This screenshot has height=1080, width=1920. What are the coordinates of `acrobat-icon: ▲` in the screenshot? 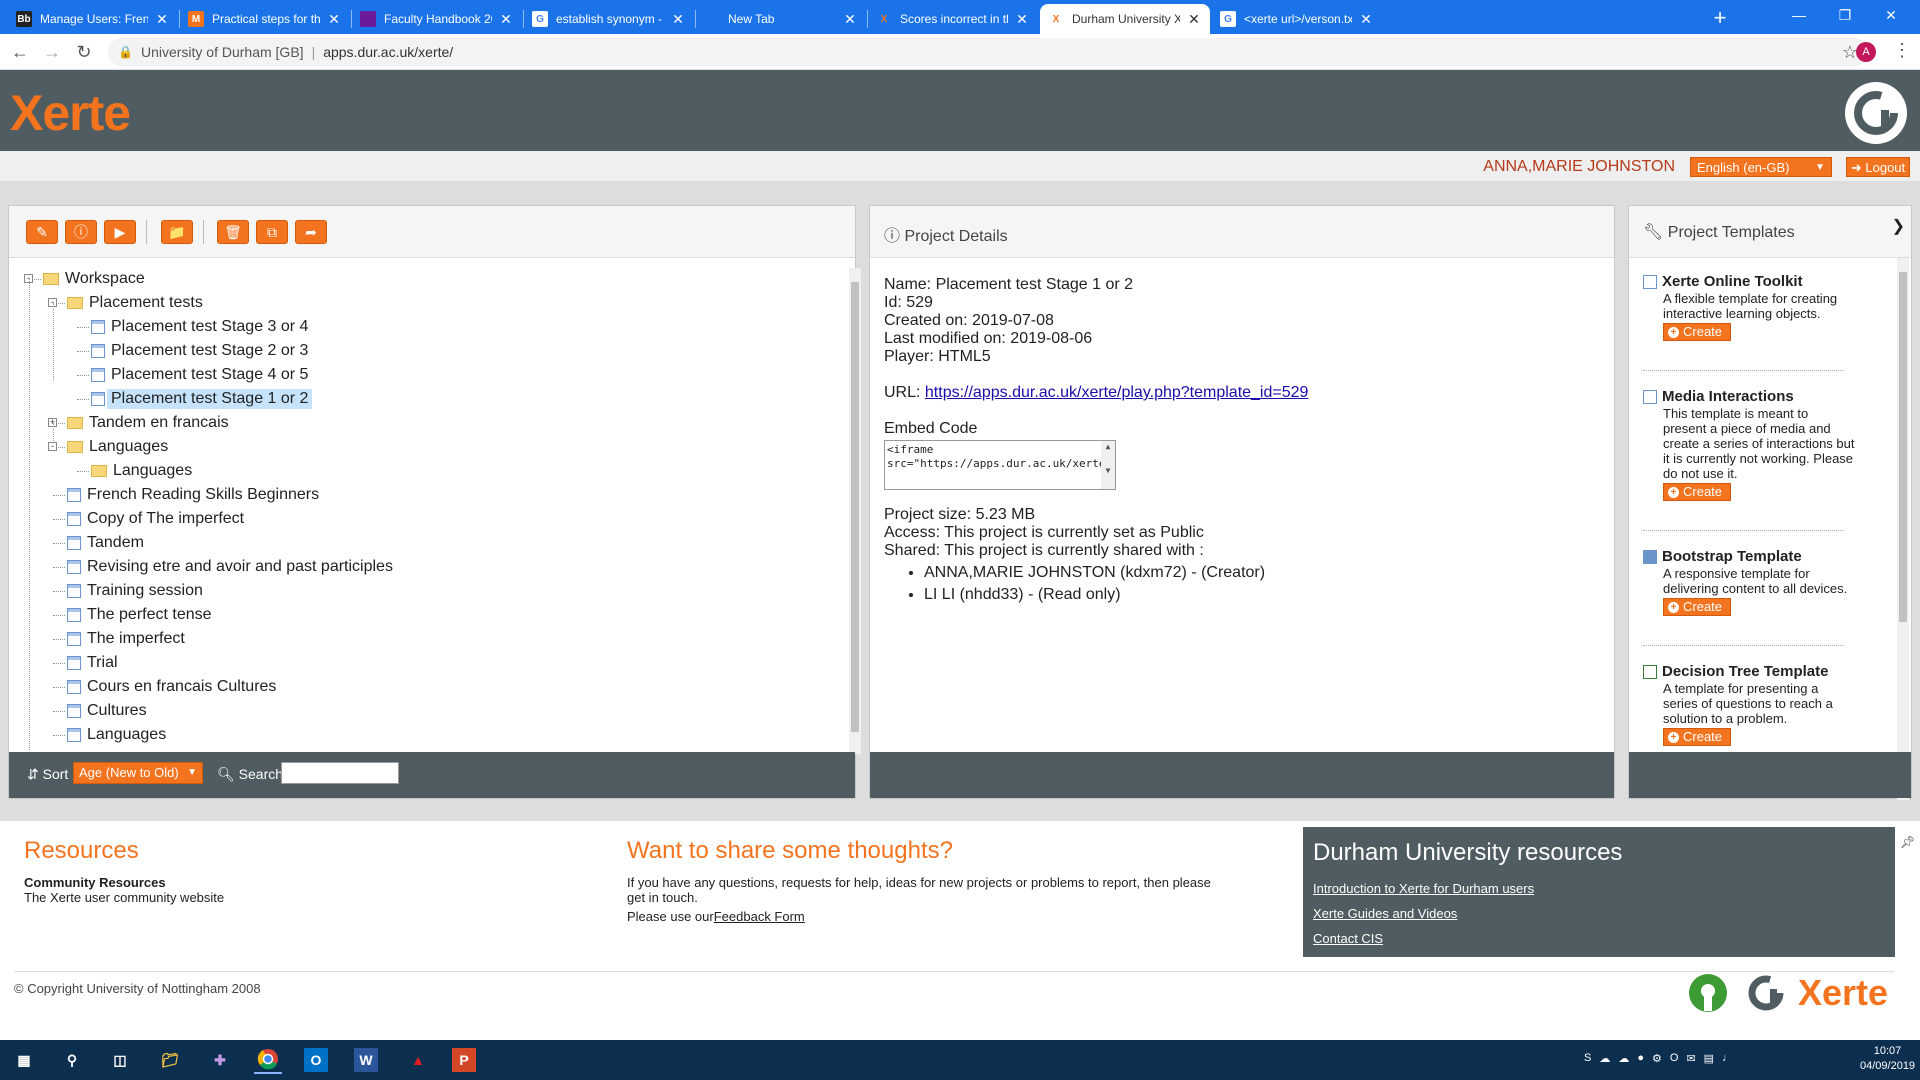 It's located at (418, 1060).